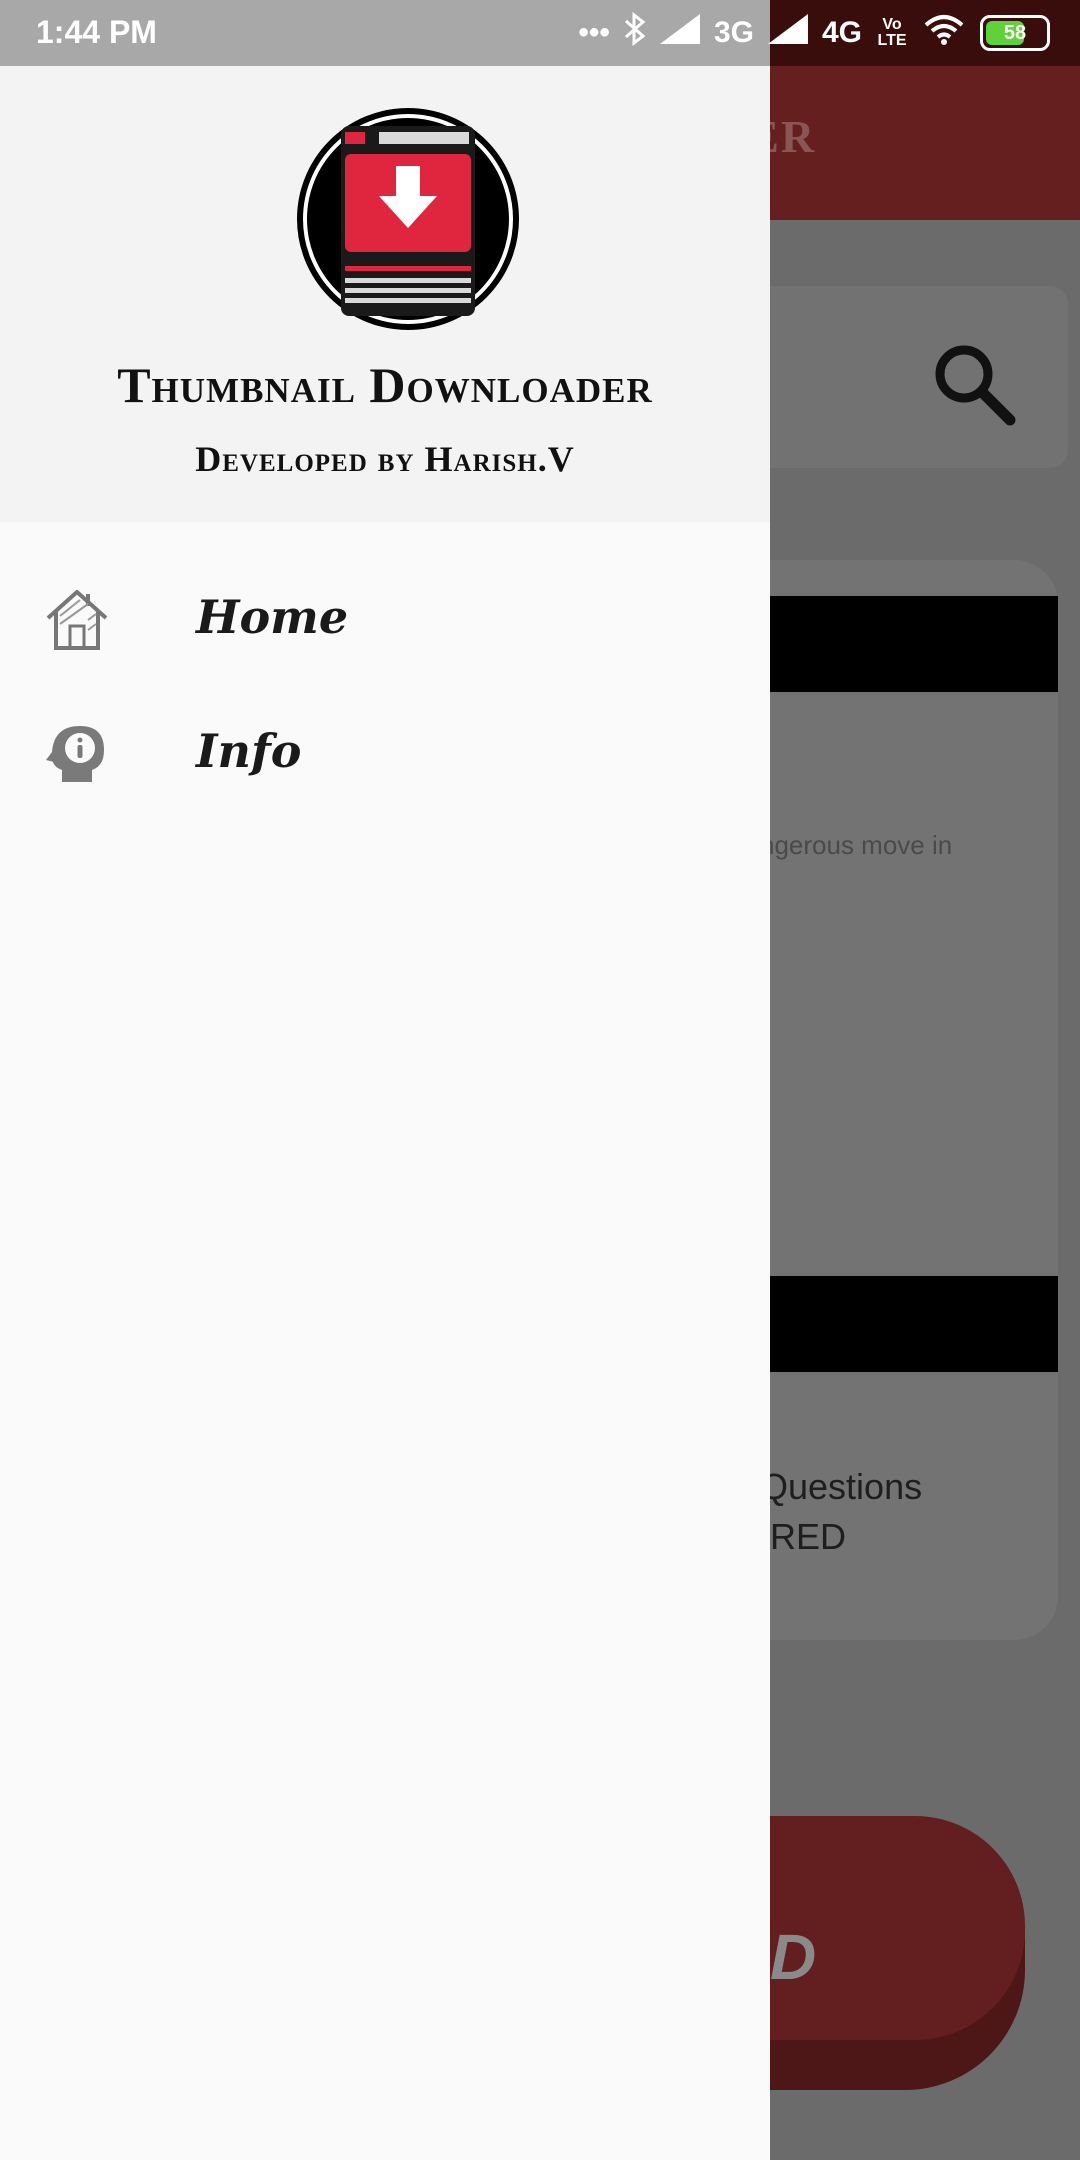 The width and height of the screenshot is (1080, 2160). What do you see at coordinates (540, 33) in the screenshot?
I see `status-bar: 1:44 PM ••• 3G 4G Vo LTE 58` at bounding box center [540, 33].